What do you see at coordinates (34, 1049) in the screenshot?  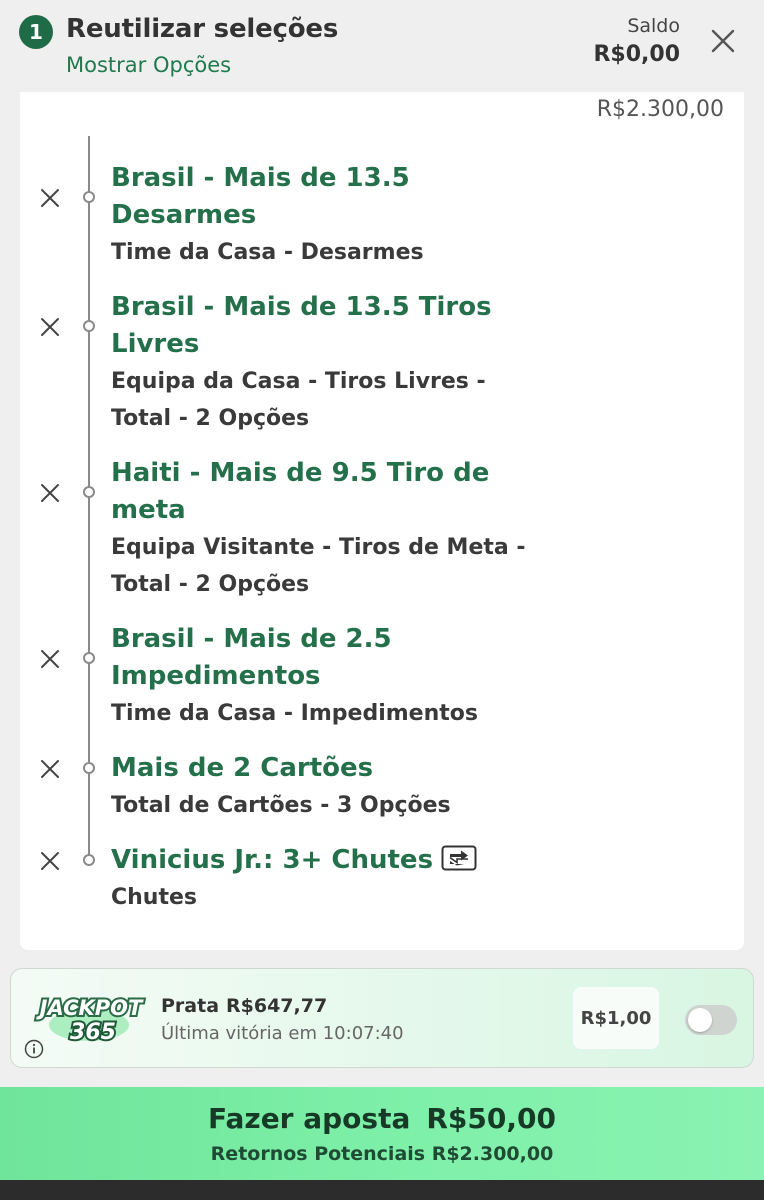 I see `info-icon` at bounding box center [34, 1049].